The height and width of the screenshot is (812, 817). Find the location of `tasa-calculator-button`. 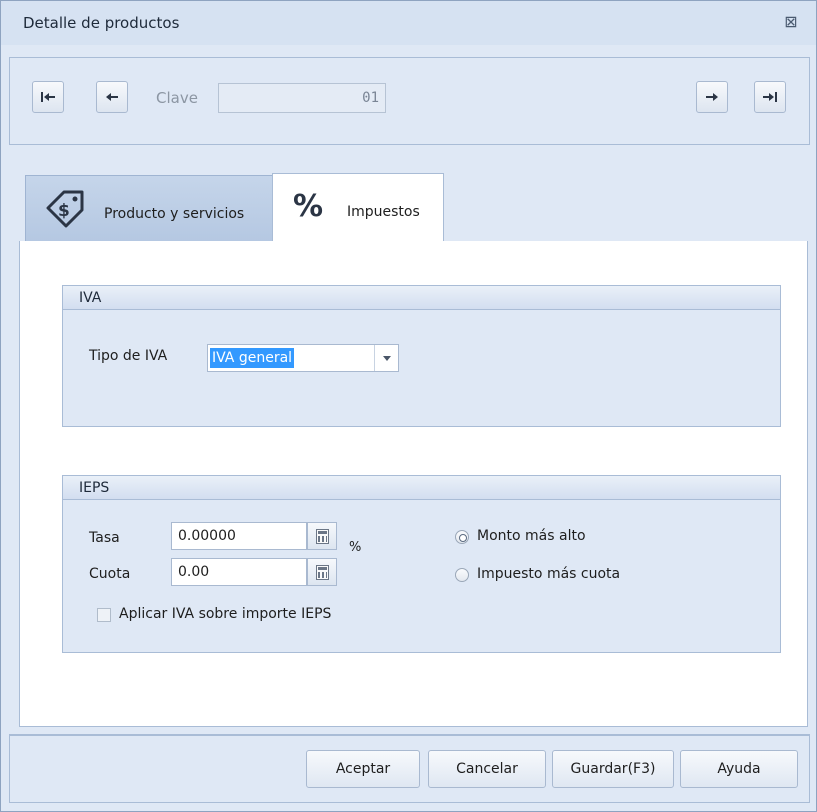

tasa-calculator-button is located at coordinates (322, 536).